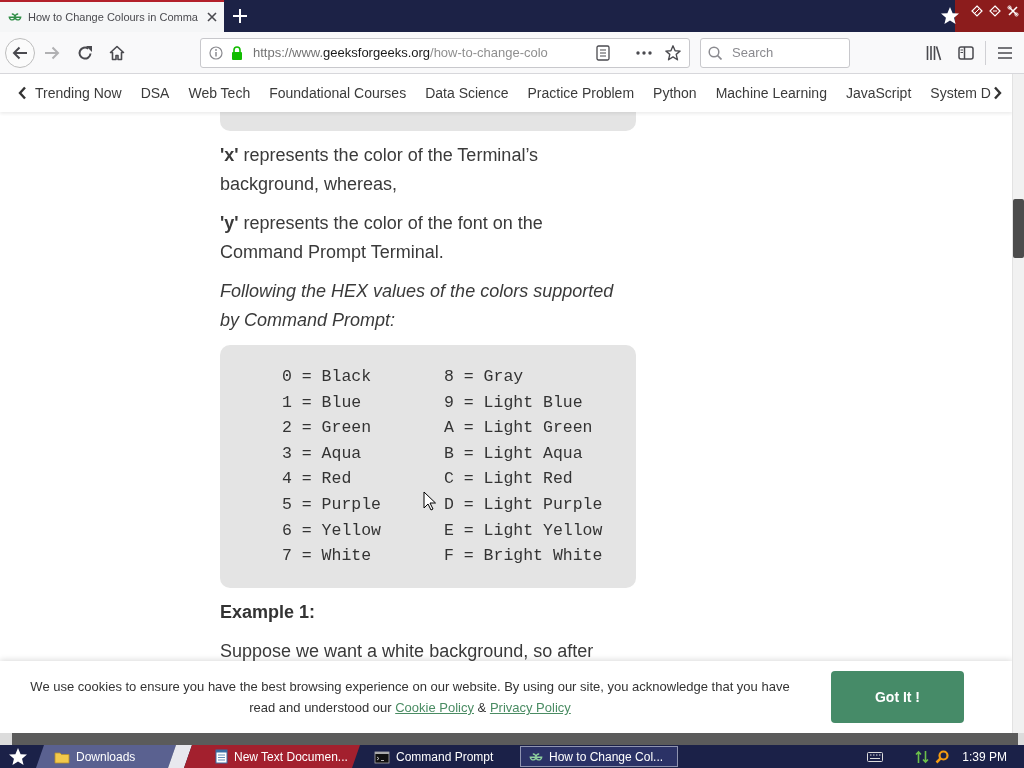 The width and height of the screenshot is (1024, 768). I want to click on back-button, so click(20, 52).